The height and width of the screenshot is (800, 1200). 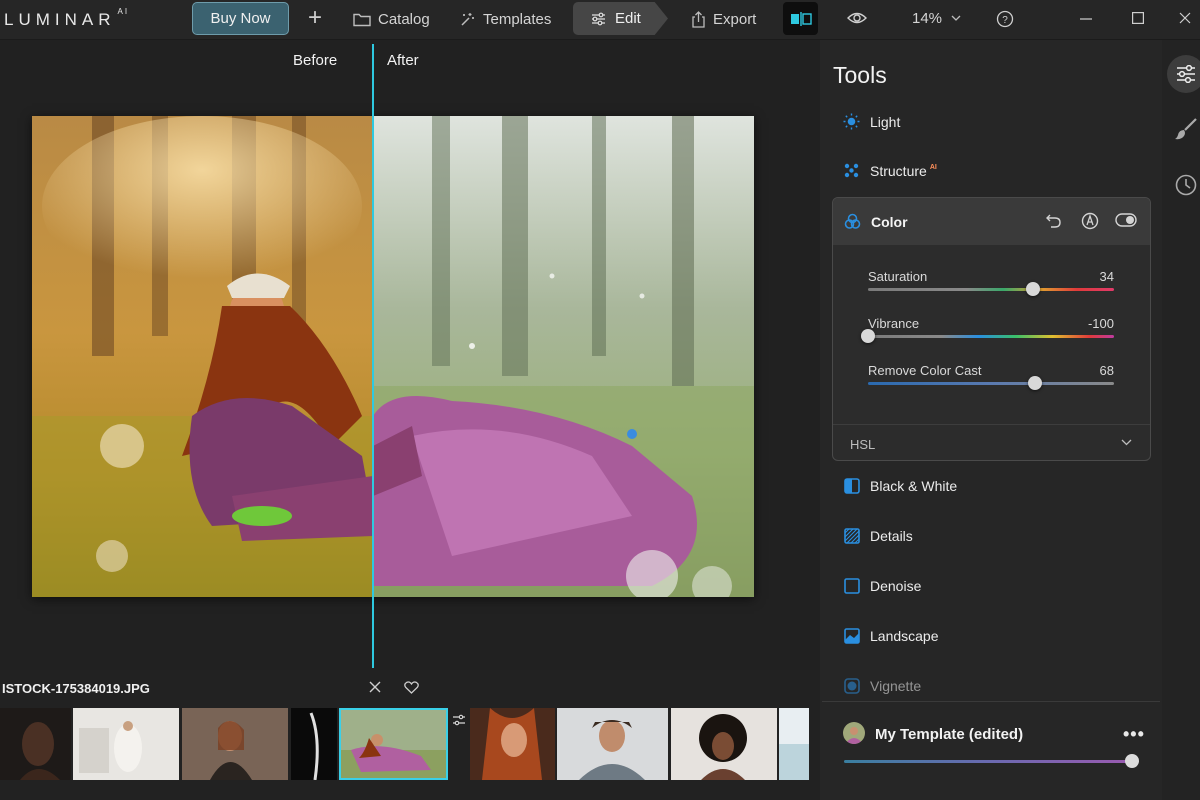 What do you see at coordinates (860, 75) in the screenshot?
I see `tools-title: Tools` at bounding box center [860, 75].